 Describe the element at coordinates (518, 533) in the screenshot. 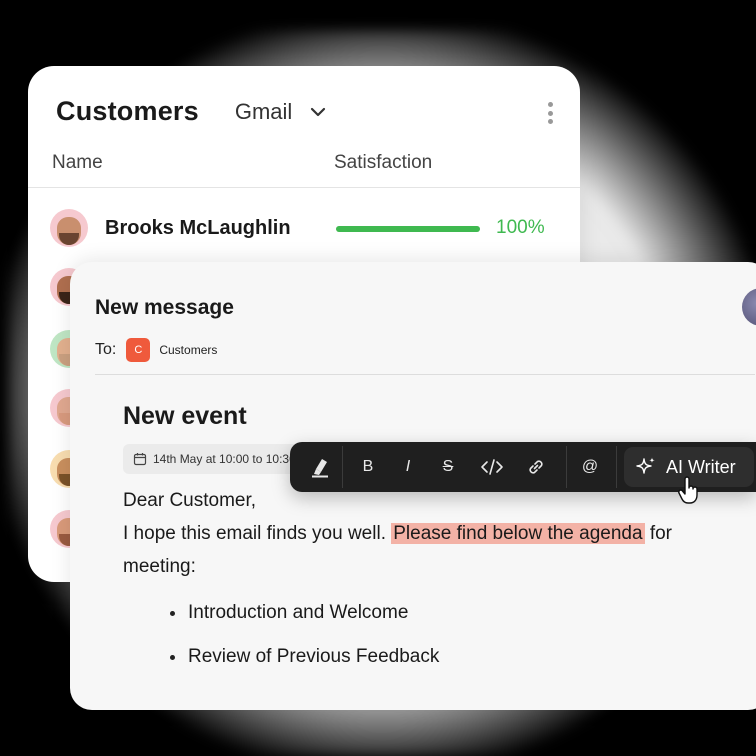

I see `highlighted-text: Please find below the agenda` at that location.